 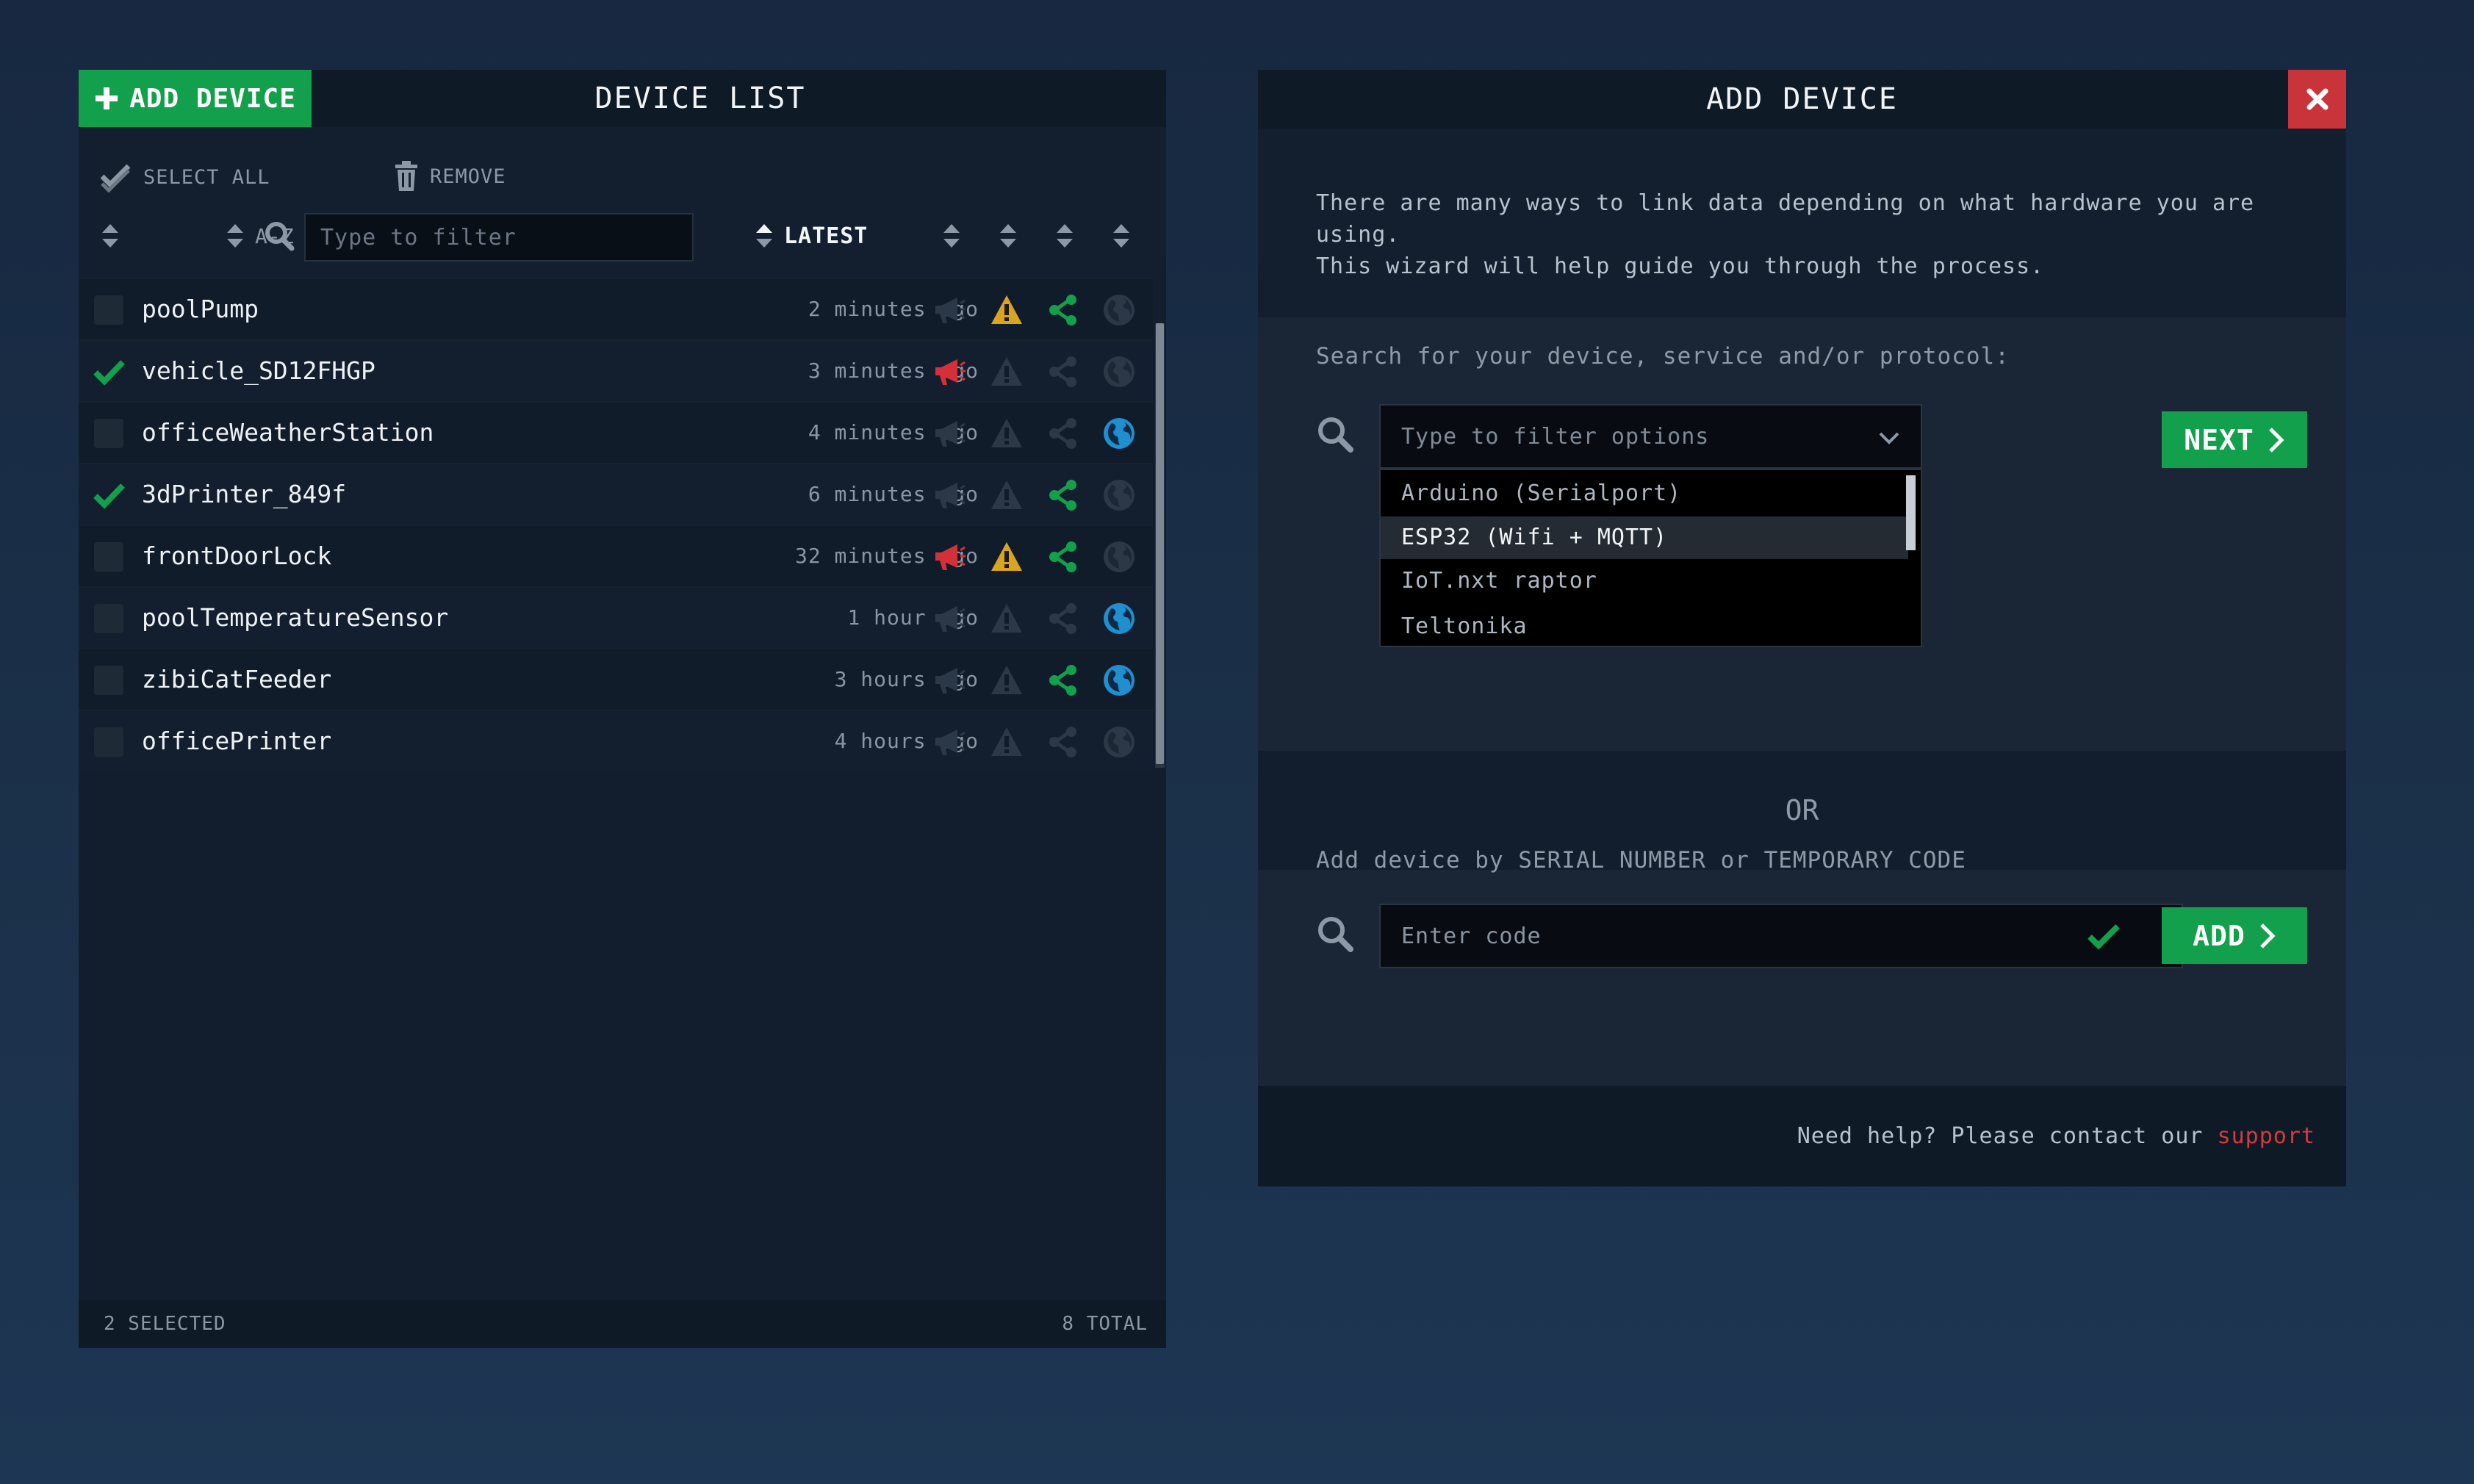 What do you see at coordinates (1911, 512) in the screenshot?
I see `dropdown-scrollbar-thumb` at bounding box center [1911, 512].